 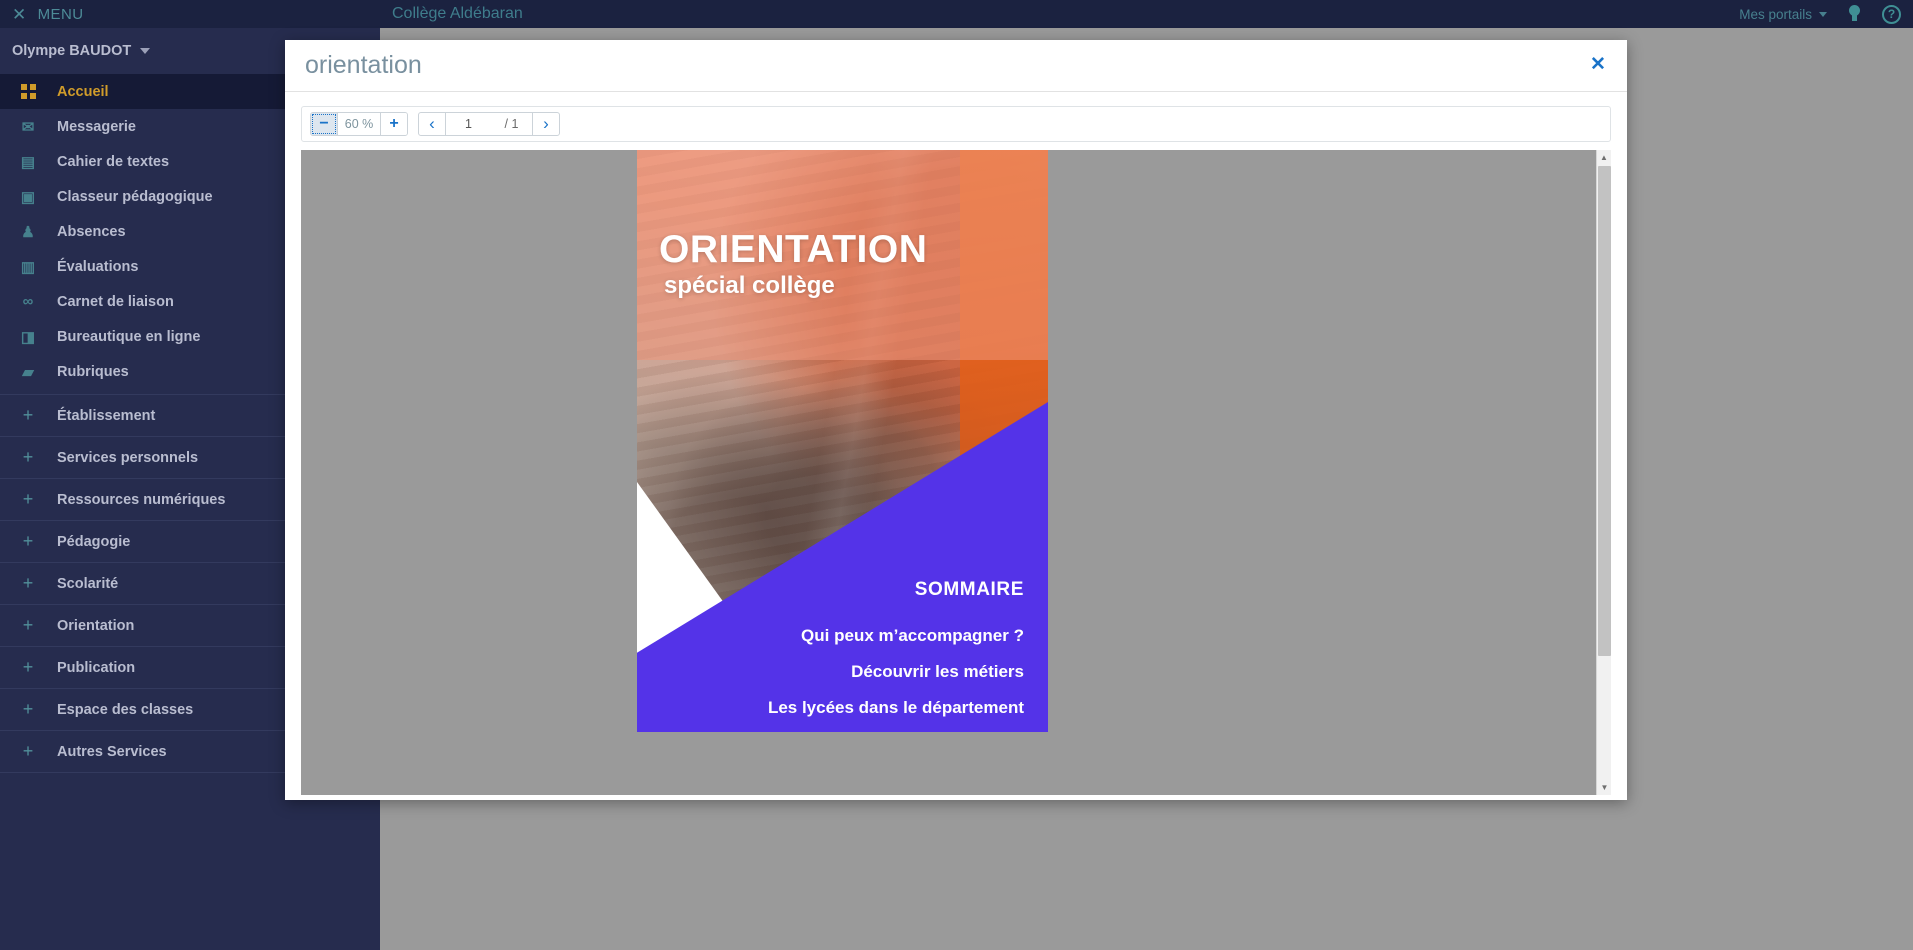 What do you see at coordinates (1891, 14) in the screenshot?
I see `help-question-icon: ?` at bounding box center [1891, 14].